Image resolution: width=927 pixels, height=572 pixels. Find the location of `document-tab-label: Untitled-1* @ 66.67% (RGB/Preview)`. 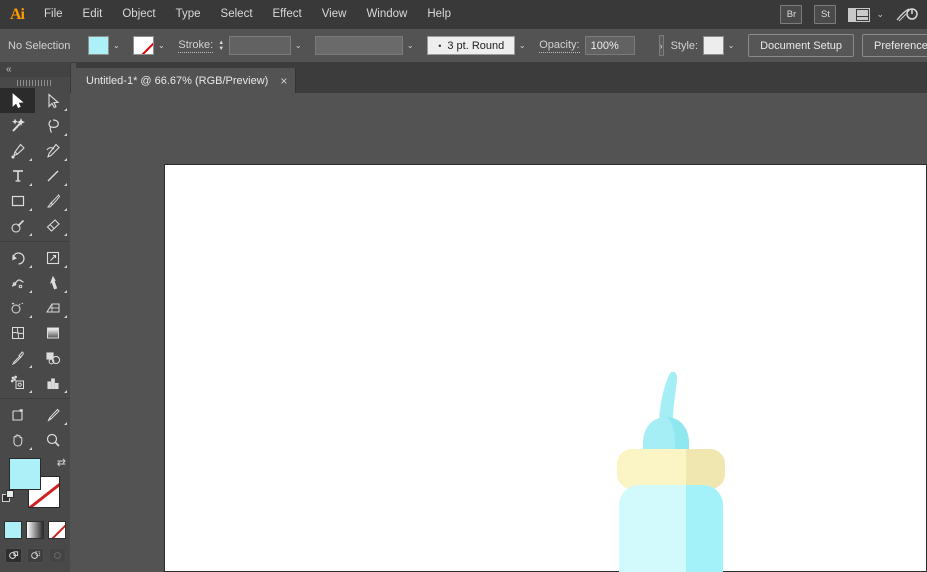

document-tab-label: Untitled-1* @ 66.67% (RGB/Preview) is located at coordinates (177, 80).